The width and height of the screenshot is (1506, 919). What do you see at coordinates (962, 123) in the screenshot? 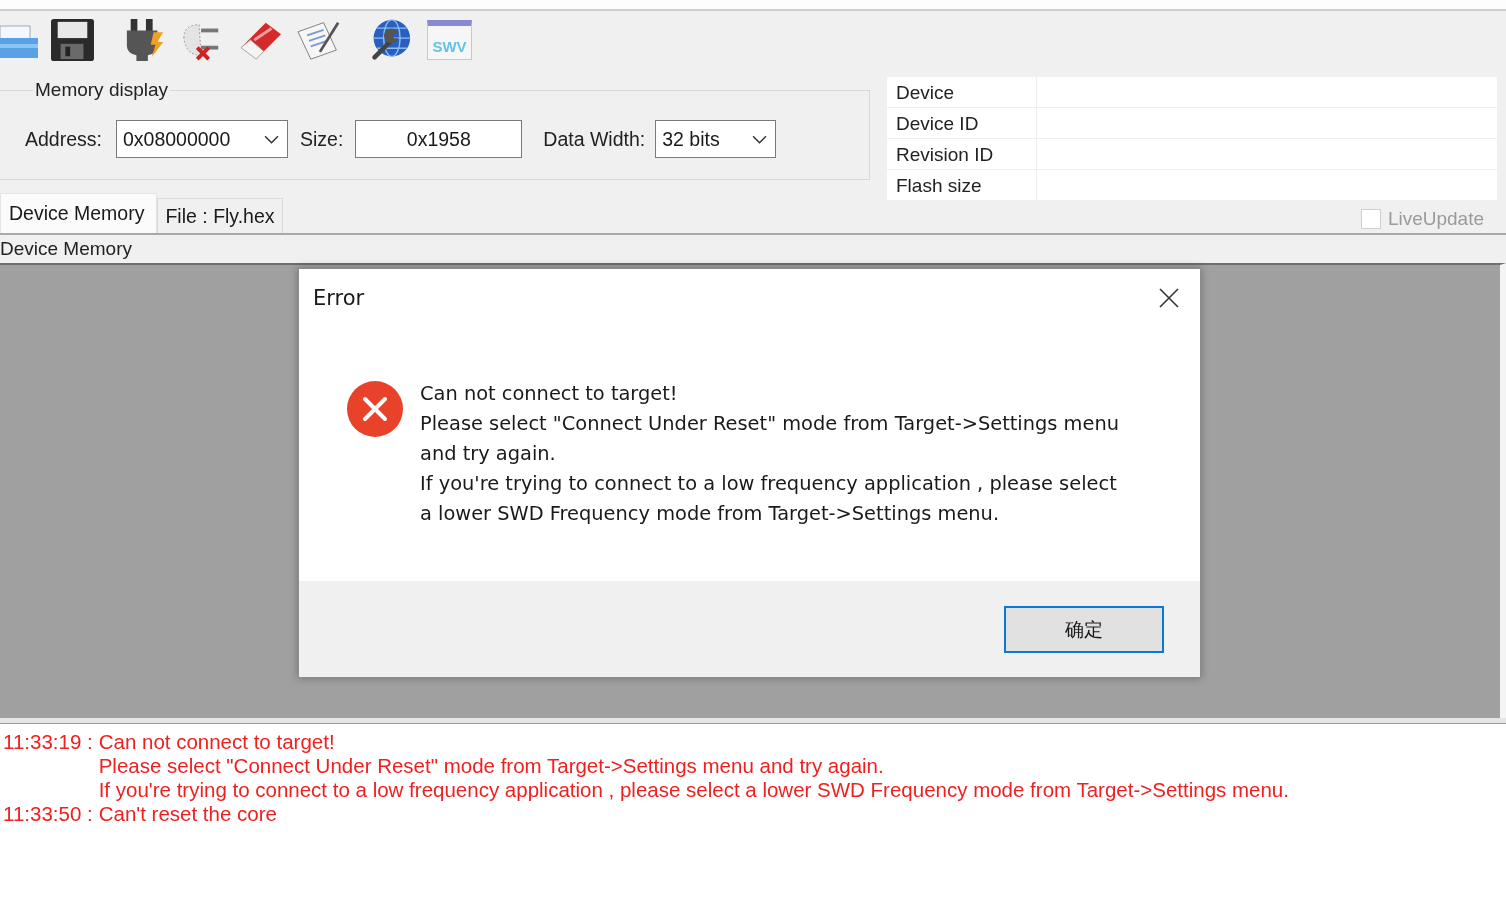
I see `table-cell: Device ID` at bounding box center [962, 123].